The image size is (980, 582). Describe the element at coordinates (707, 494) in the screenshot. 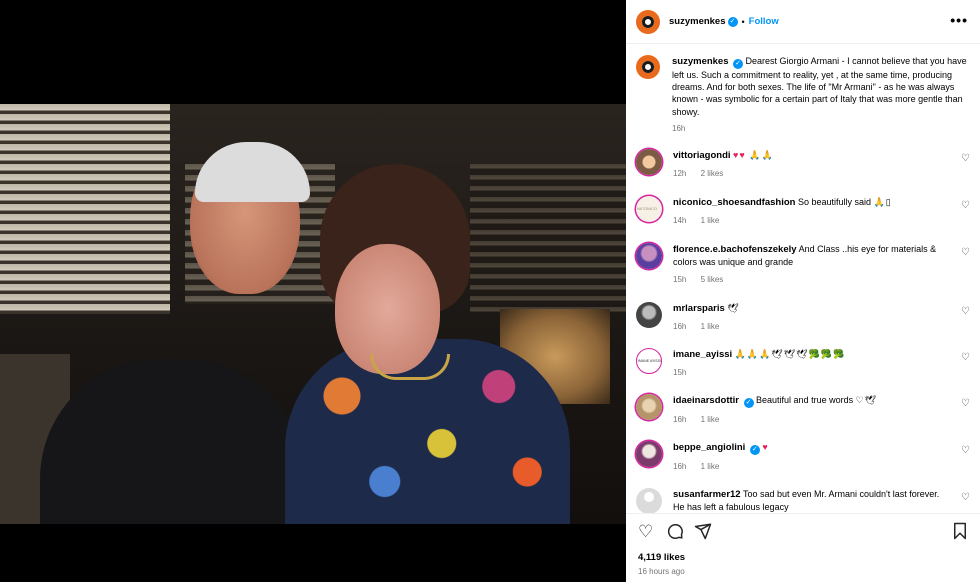

I see `comment-username: susanfarmer12` at that location.